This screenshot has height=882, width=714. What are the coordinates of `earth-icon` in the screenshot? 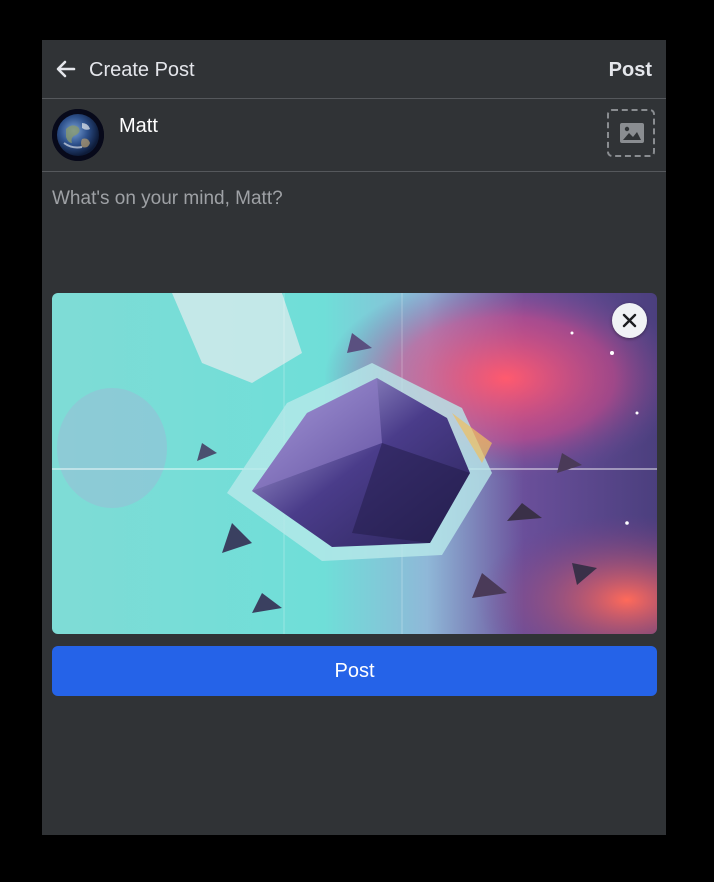 It's located at (78, 135).